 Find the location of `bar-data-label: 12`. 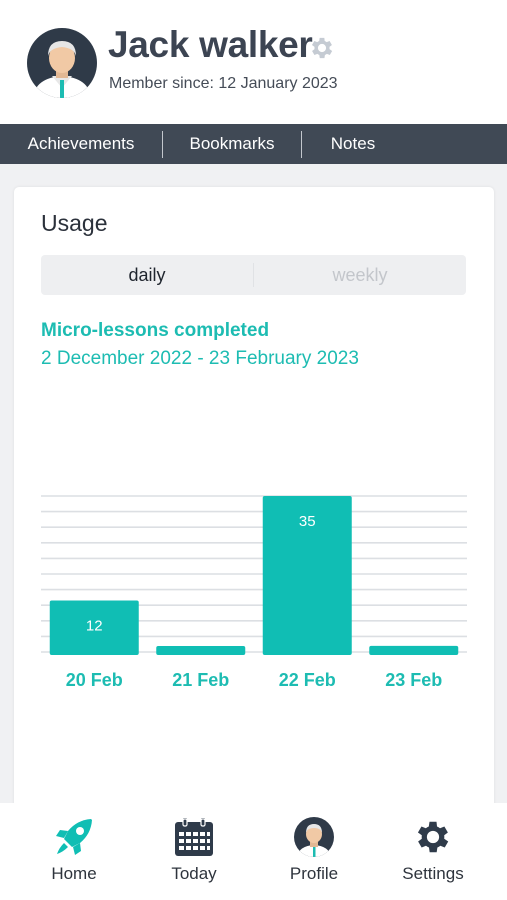

bar-data-label: 12 is located at coordinates (94, 625).